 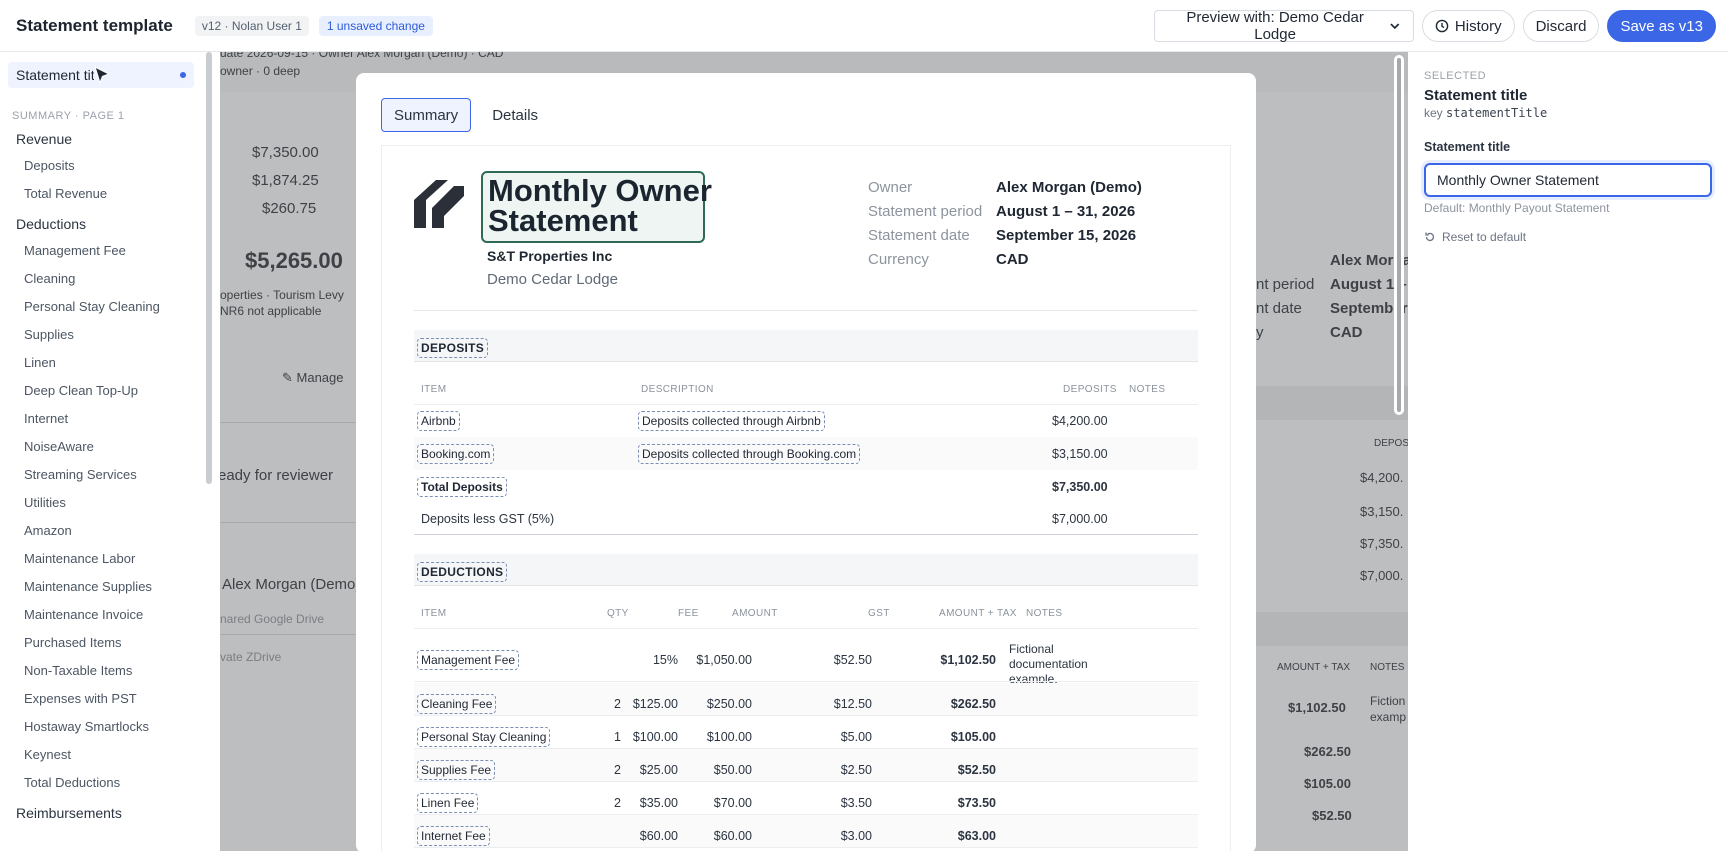 I want to click on bg-text: NOTES, so click(x=1387, y=667).